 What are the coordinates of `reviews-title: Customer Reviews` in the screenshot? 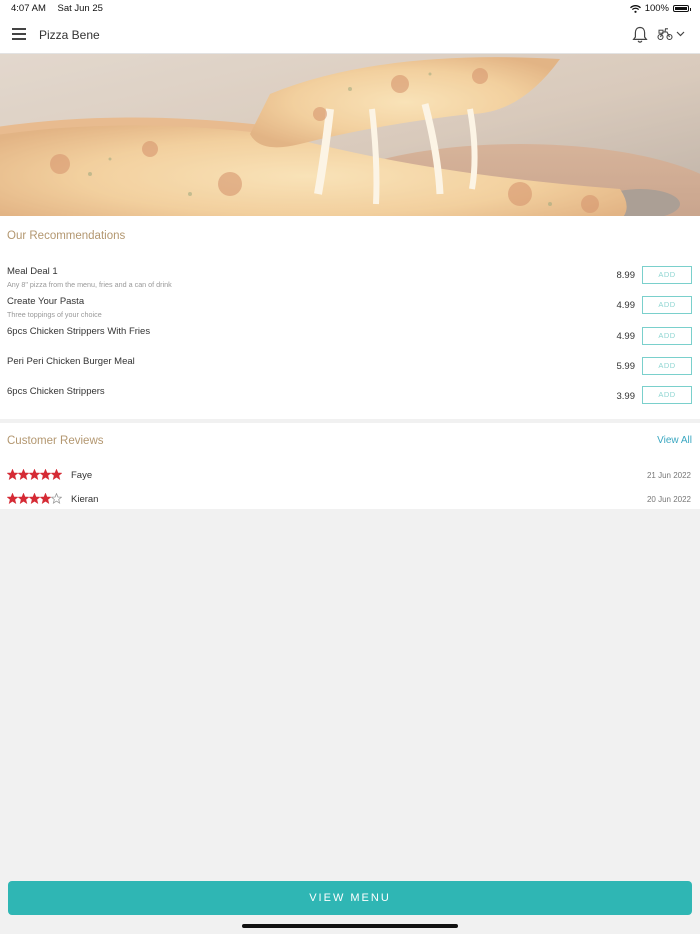 It's located at (55, 441).